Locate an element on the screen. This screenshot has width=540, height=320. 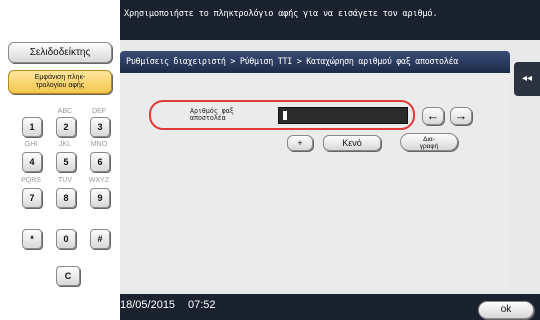
key-label-ghi: GHI is located at coordinates (31, 144).